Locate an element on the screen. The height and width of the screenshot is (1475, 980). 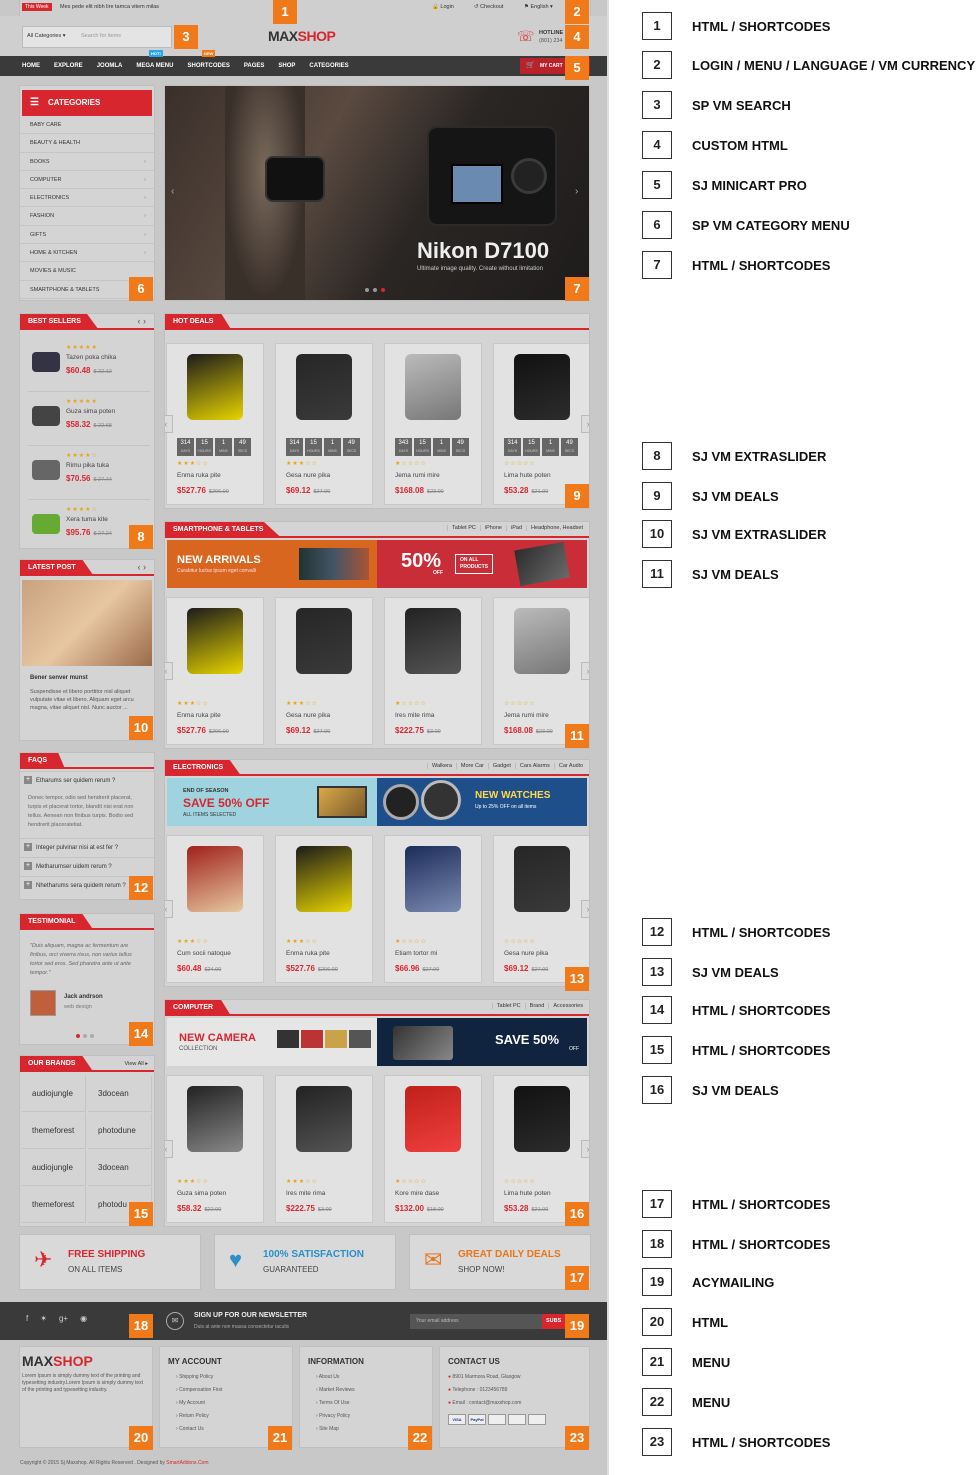
filter-tab: Cars Alarms is located at coordinates (532, 766).